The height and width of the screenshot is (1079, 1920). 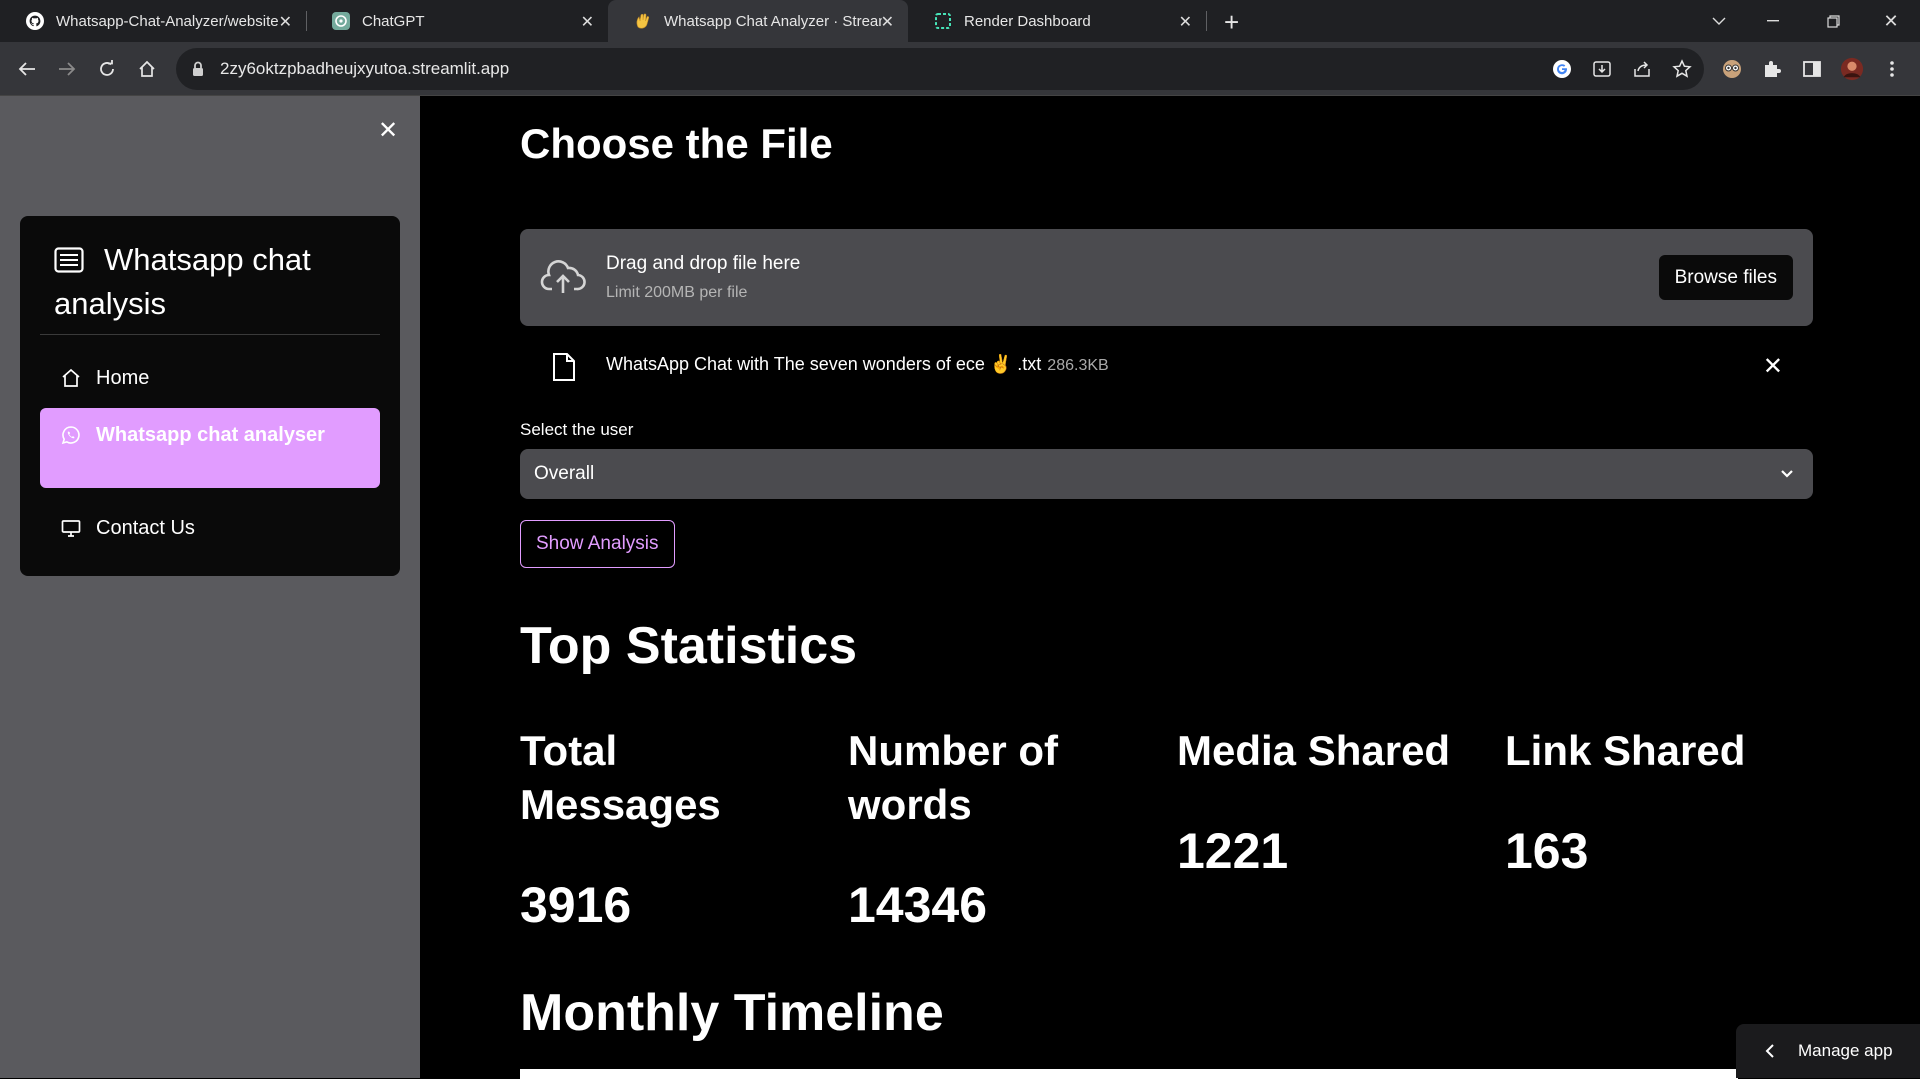 I want to click on tab-title: Whatsapp-Chat-Analyzer/website, so click(x=167, y=21).